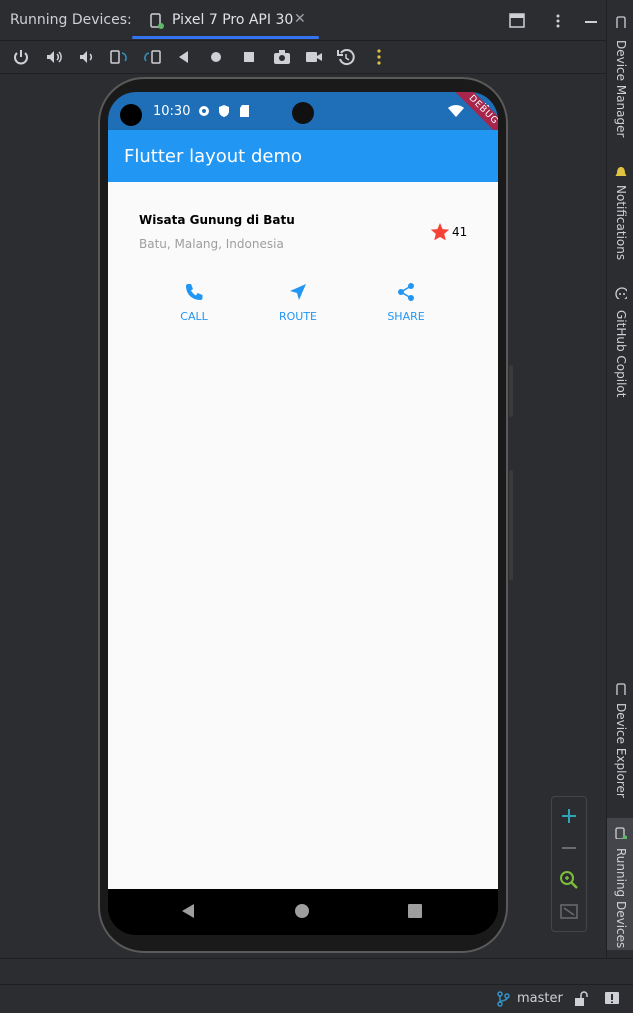 The height and width of the screenshot is (1013, 633). Describe the element at coordinates (300, 19) in the screenshot. I see `close-icon: ✕` at that location.